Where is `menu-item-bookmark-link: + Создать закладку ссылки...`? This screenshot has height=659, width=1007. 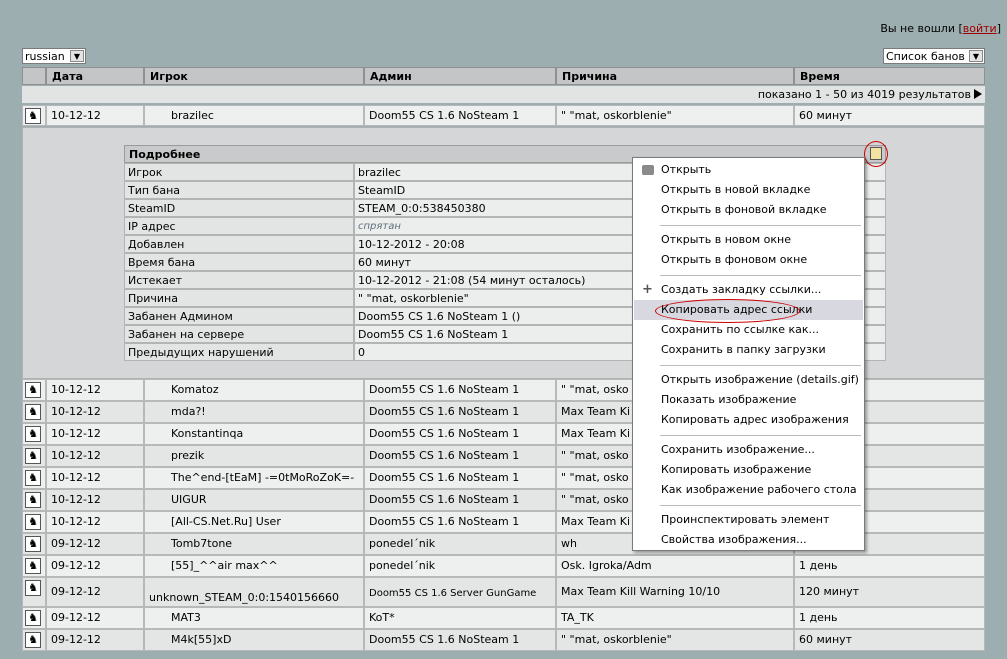 menu-item-bookmark-link: + Создать закладку ссылки... is located at coordinates (748, 290).